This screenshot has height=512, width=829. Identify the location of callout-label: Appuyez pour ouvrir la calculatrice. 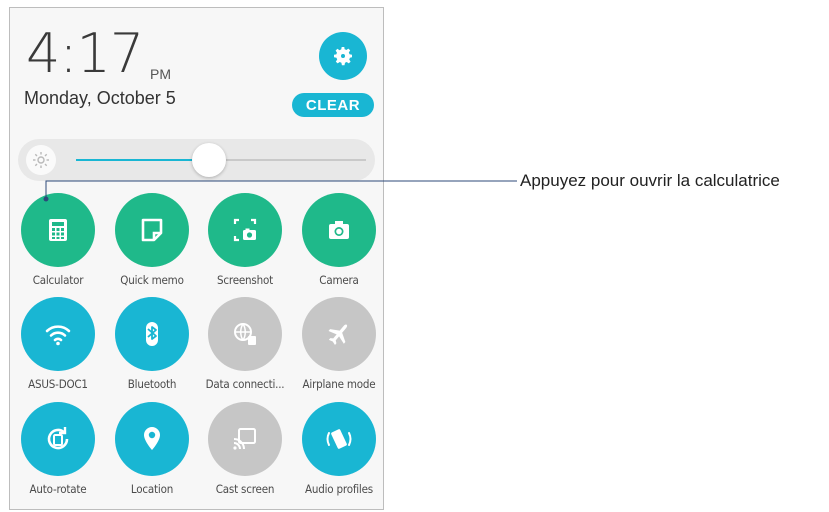
(650, 180).